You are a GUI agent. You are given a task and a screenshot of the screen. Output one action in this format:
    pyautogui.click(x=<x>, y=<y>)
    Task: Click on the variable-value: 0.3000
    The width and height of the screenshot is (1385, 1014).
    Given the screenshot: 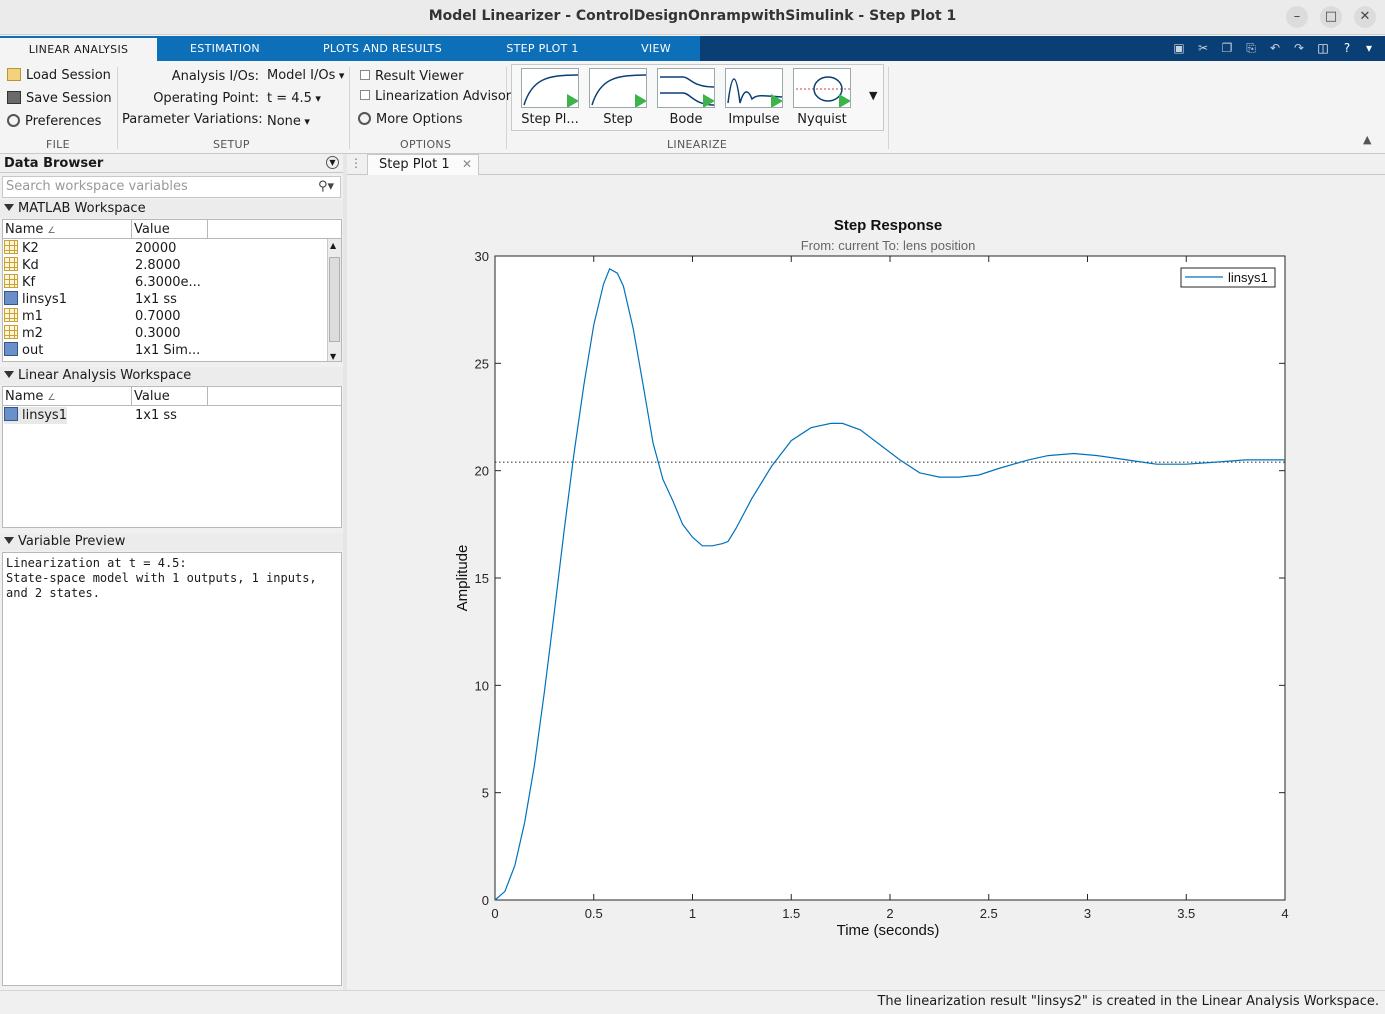 What is the action you would take?
    pyautogui.click(x=158, y=333)
    